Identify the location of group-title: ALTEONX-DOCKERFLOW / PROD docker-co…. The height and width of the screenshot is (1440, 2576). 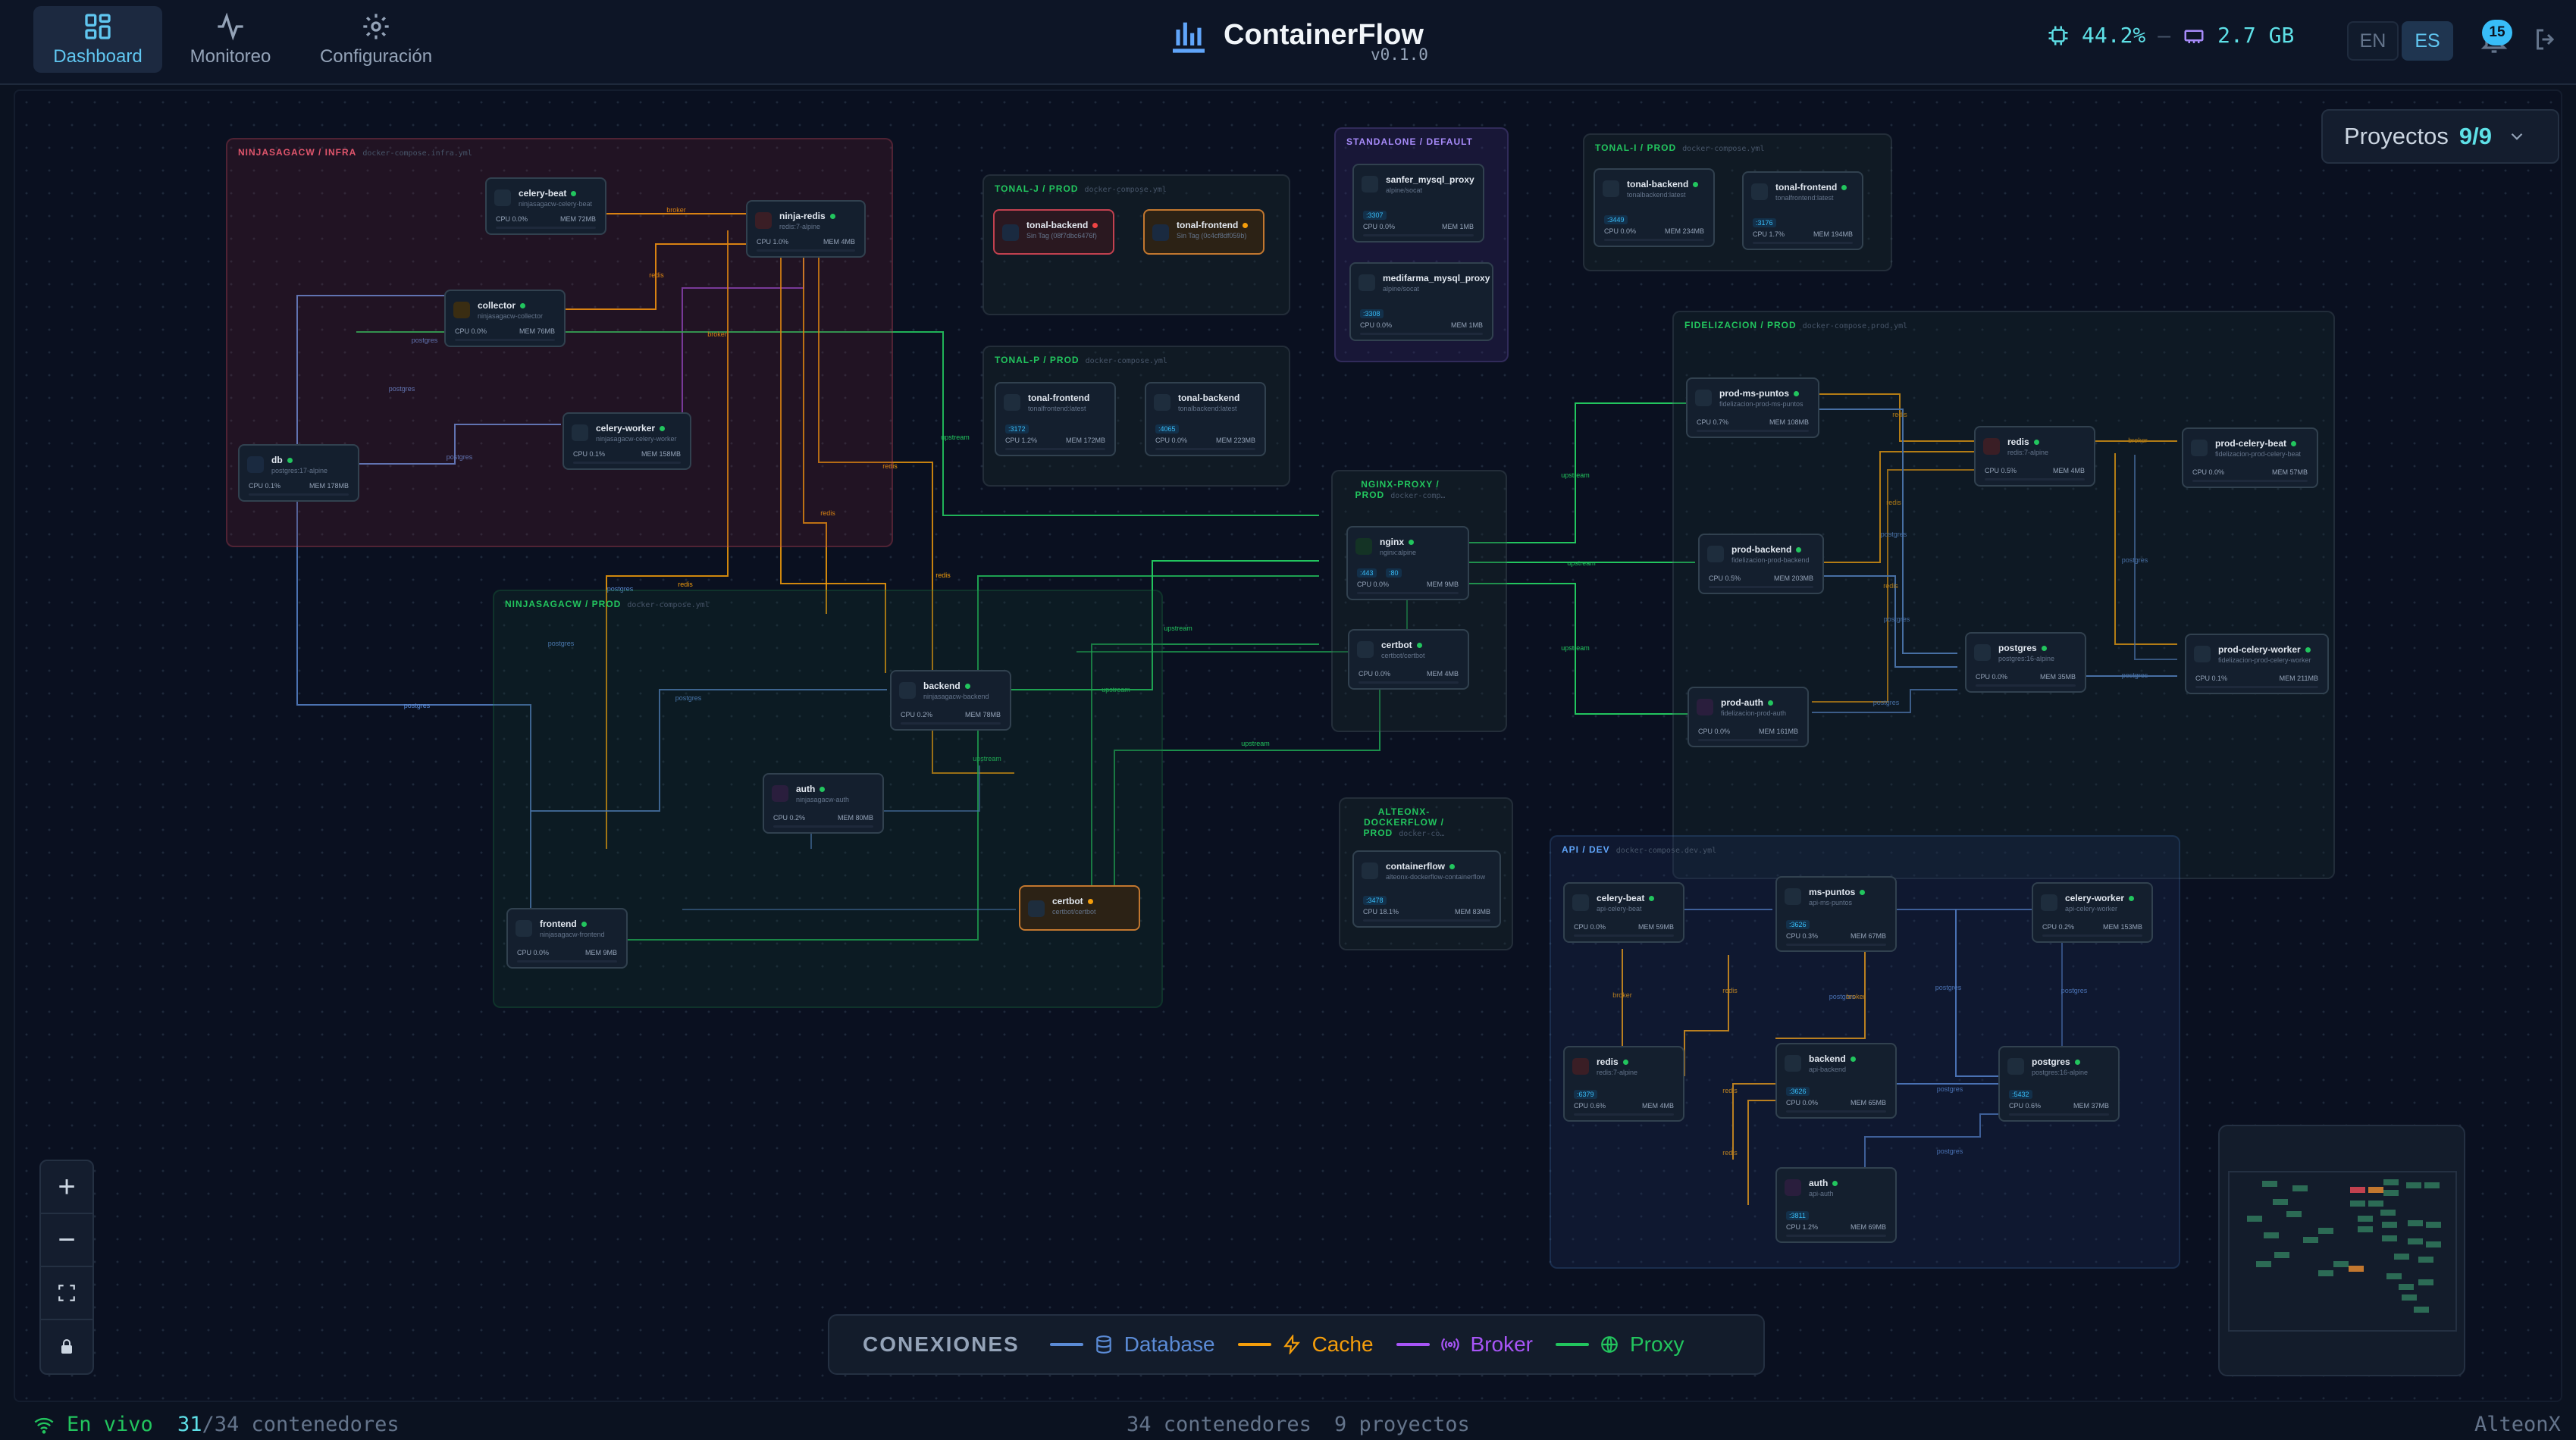
(1404, 822).